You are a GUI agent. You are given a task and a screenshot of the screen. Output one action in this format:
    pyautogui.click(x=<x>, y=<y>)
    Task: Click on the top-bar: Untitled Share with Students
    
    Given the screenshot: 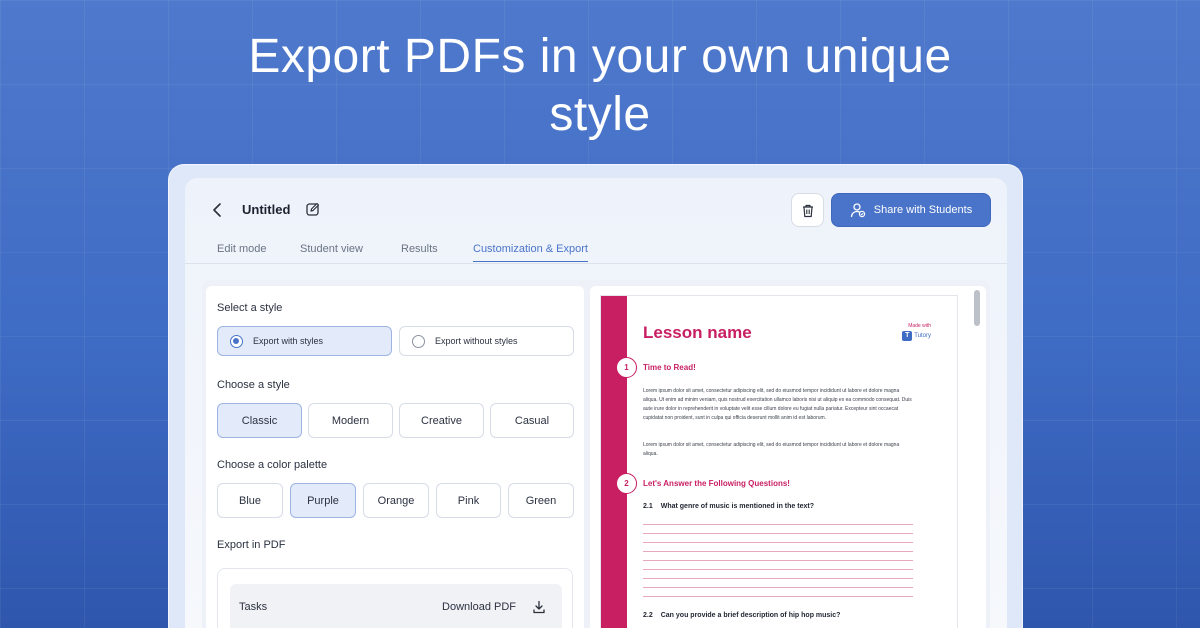 What is the action you would take?
    pyautogui.click(x=596, y=210)
    